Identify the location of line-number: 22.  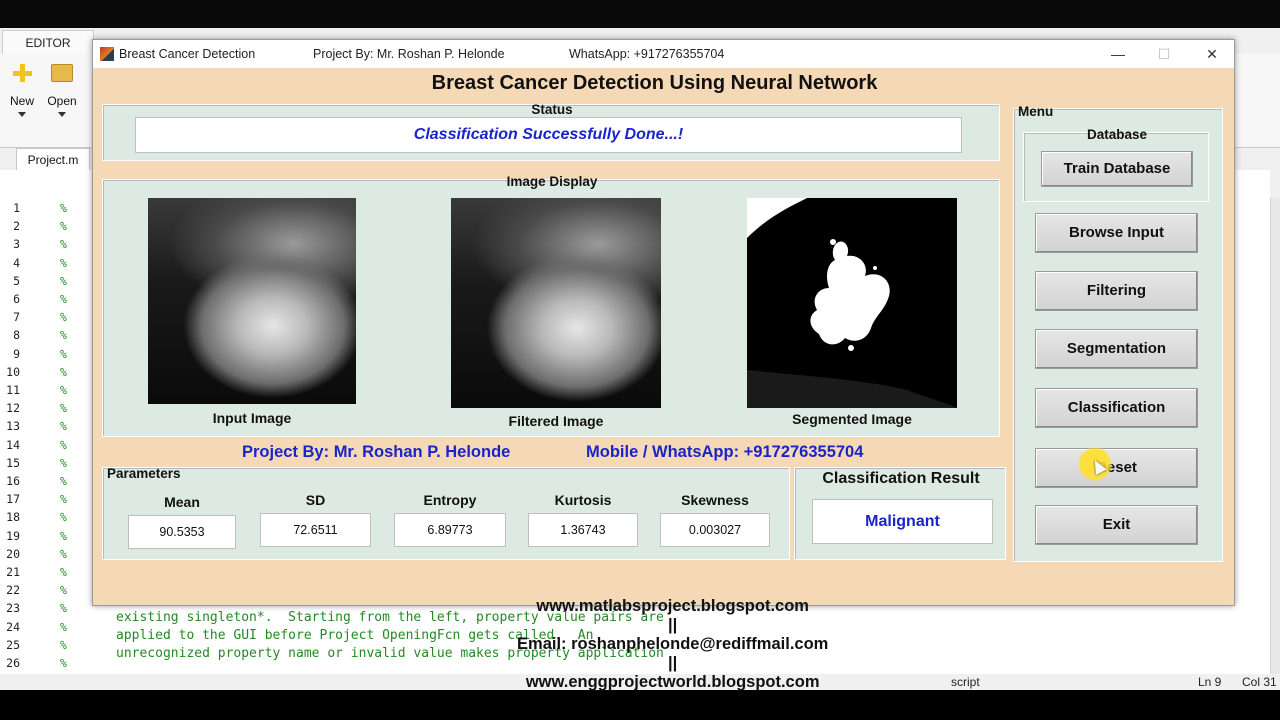
(13, 590).